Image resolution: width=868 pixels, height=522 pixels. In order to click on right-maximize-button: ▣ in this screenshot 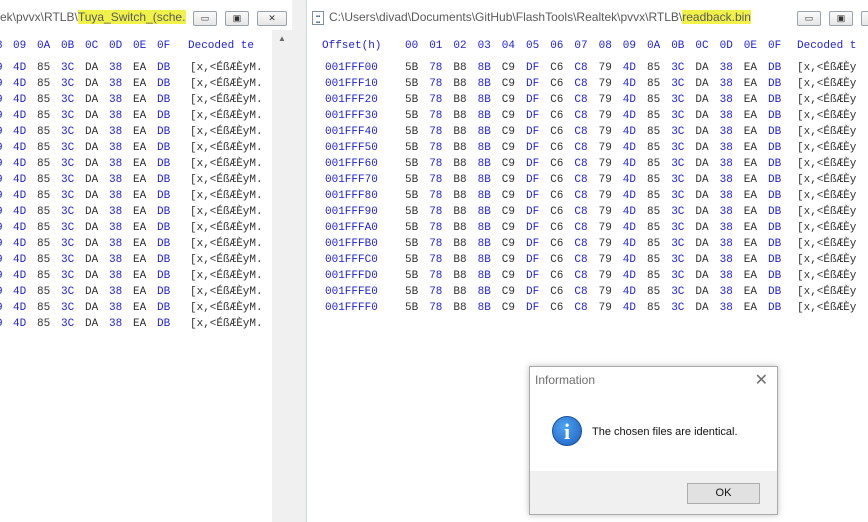, I will do `click(841, 18)`.